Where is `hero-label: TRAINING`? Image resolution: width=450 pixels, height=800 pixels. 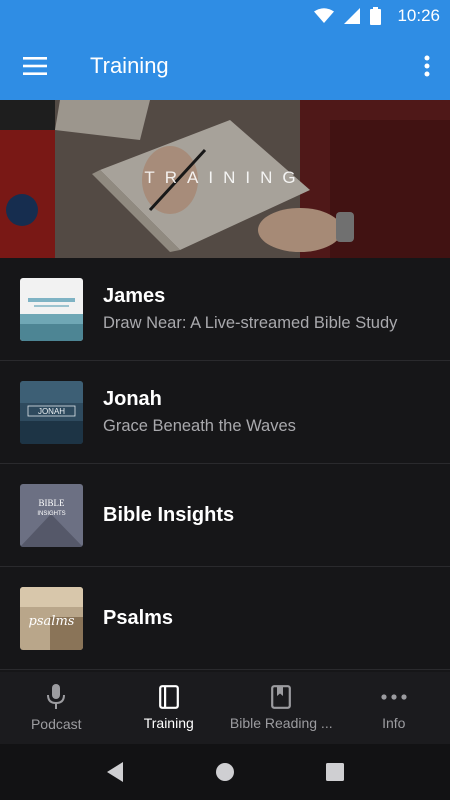 hero-label: TRAINING is located at coordinates (225, 177).